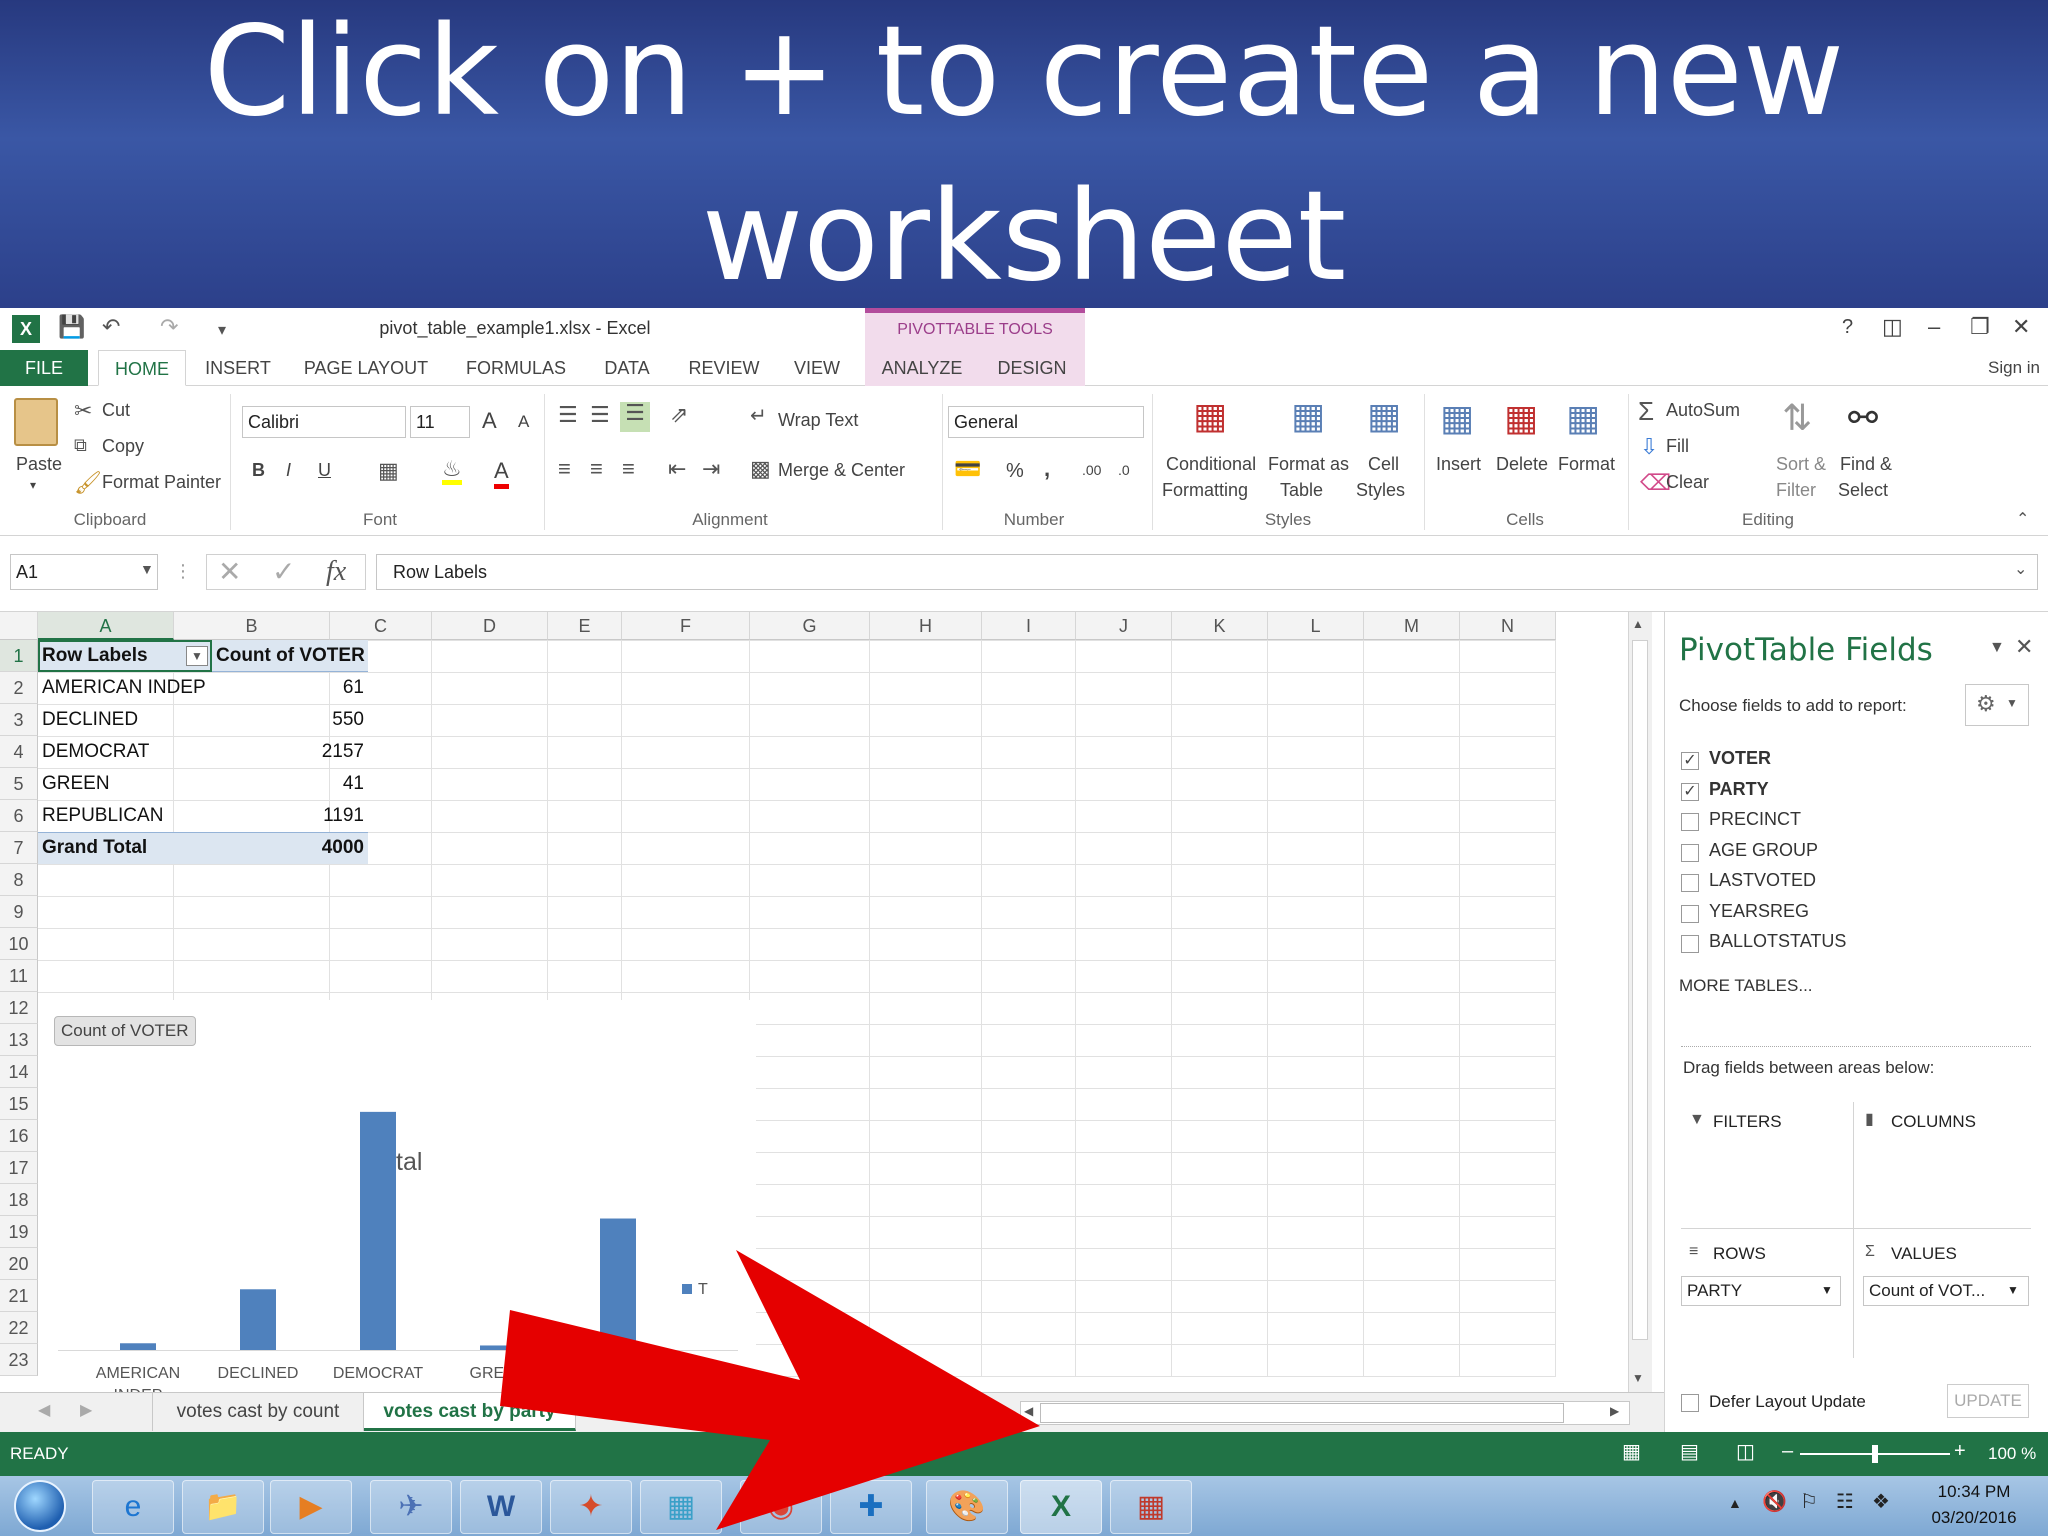  I want to click on pivot-row-label: DEMOCRAT, so click(125, 752).